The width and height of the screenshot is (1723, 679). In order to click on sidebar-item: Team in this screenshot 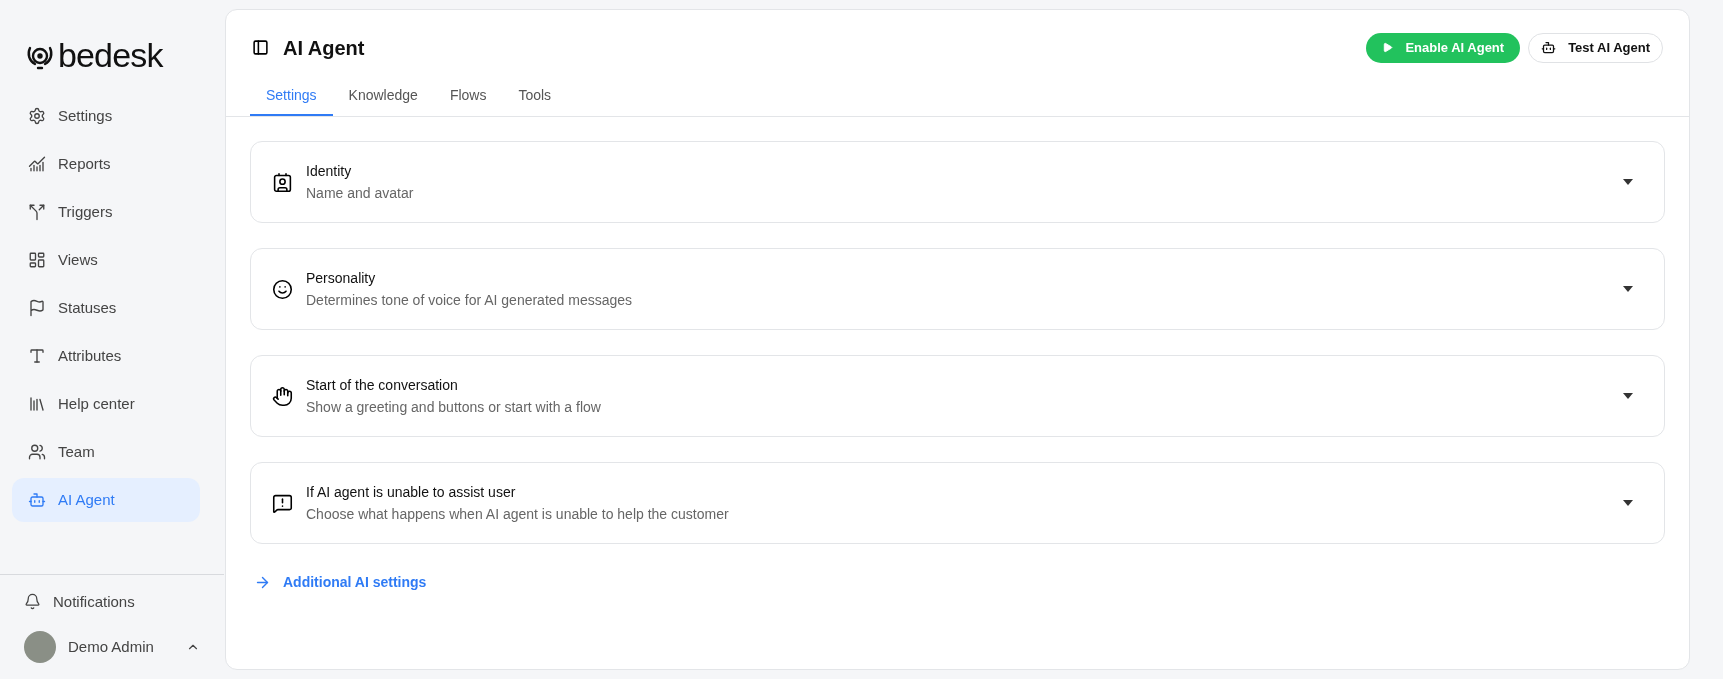, I will do `click(106, 452)`.